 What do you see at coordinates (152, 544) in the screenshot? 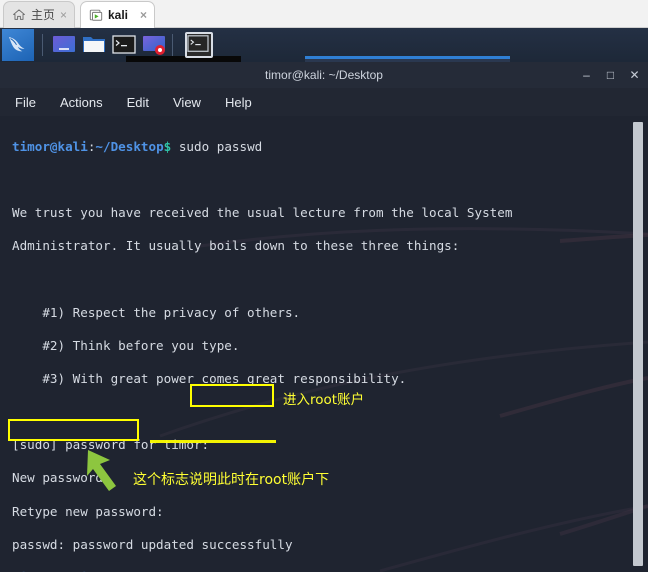
I see `terminal-line-passwd-success: passwd: password updated successfully` at bounding box center [152, 544].